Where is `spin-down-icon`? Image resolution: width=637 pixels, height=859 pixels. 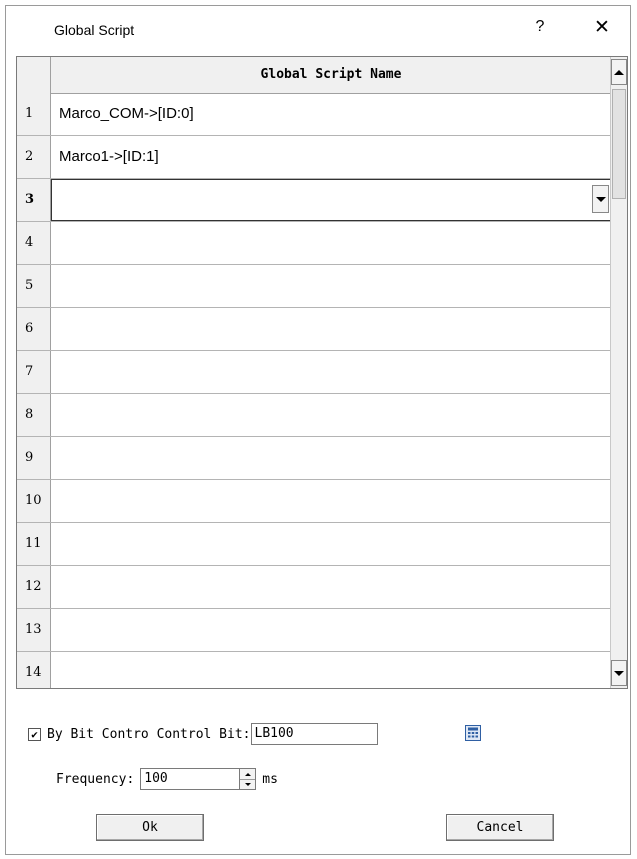
spin-down-icon is located at coordinates (247, 784).